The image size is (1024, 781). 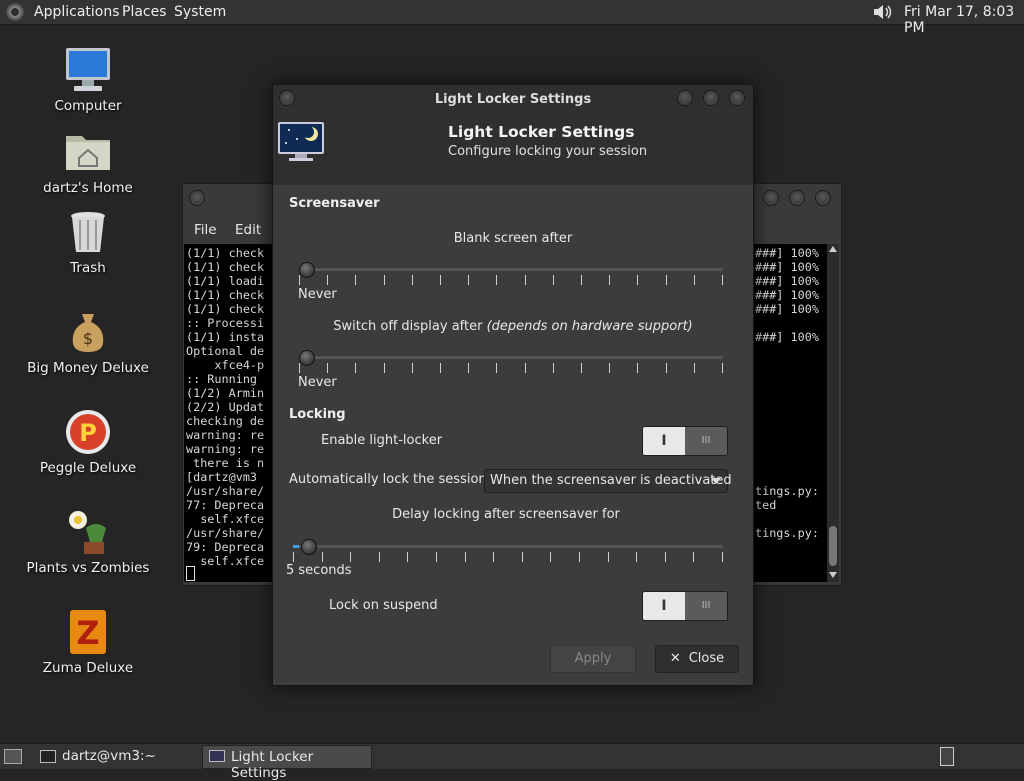 What do you see at coordinates (88, 432) in the screenshot?
I see `peggle-icon: P` at bounding box center [88, 432].